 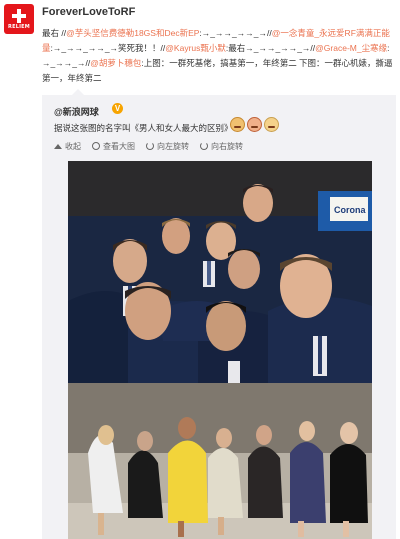 What do you see at coordinates (148, 128) in the screenshot?
I see `original-post-text: 据说这张图的名字叫《男人和女人最大的区别》？` at bounding box center [148, 128].